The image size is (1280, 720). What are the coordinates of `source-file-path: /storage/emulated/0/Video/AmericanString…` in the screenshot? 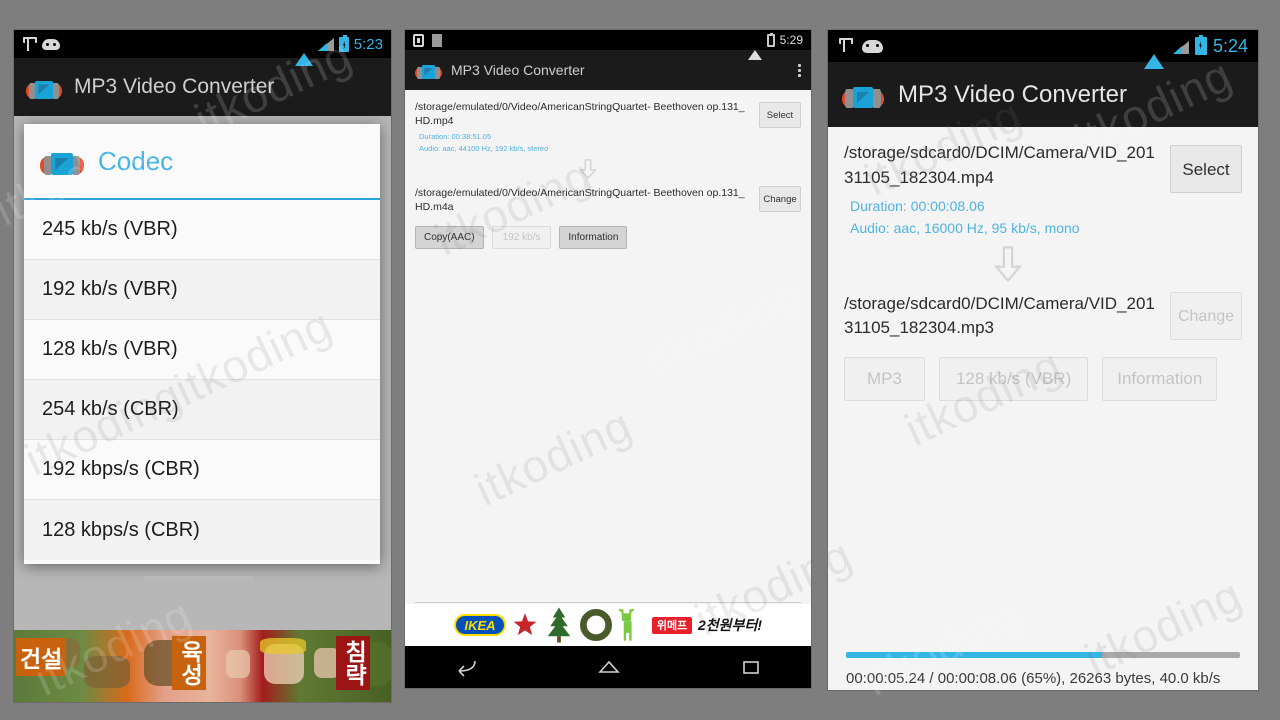 It's located at (580, 114).